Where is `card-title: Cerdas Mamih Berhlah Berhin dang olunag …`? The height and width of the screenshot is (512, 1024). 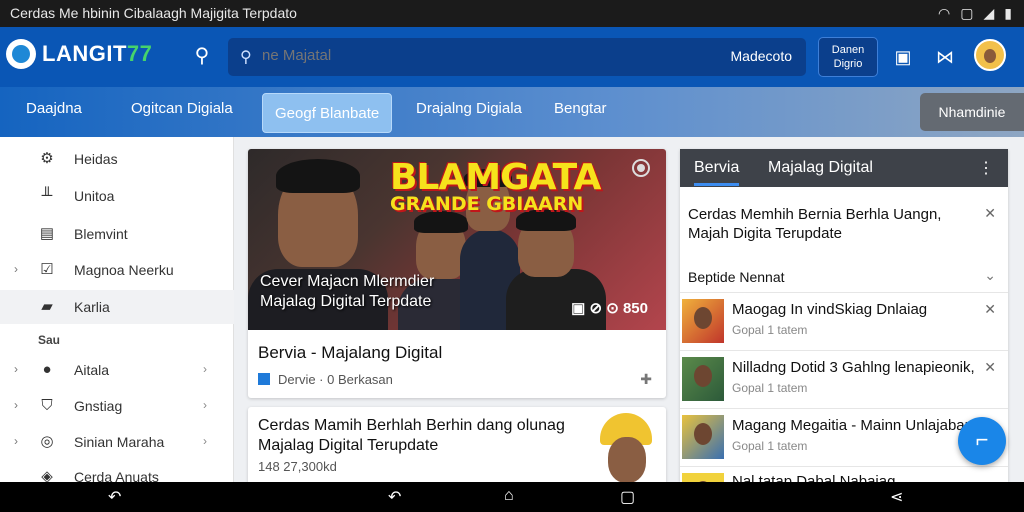
card-title: Cerdas Mamih Berhlah Berhin dang olunag … is located at coordinates (423, 436).